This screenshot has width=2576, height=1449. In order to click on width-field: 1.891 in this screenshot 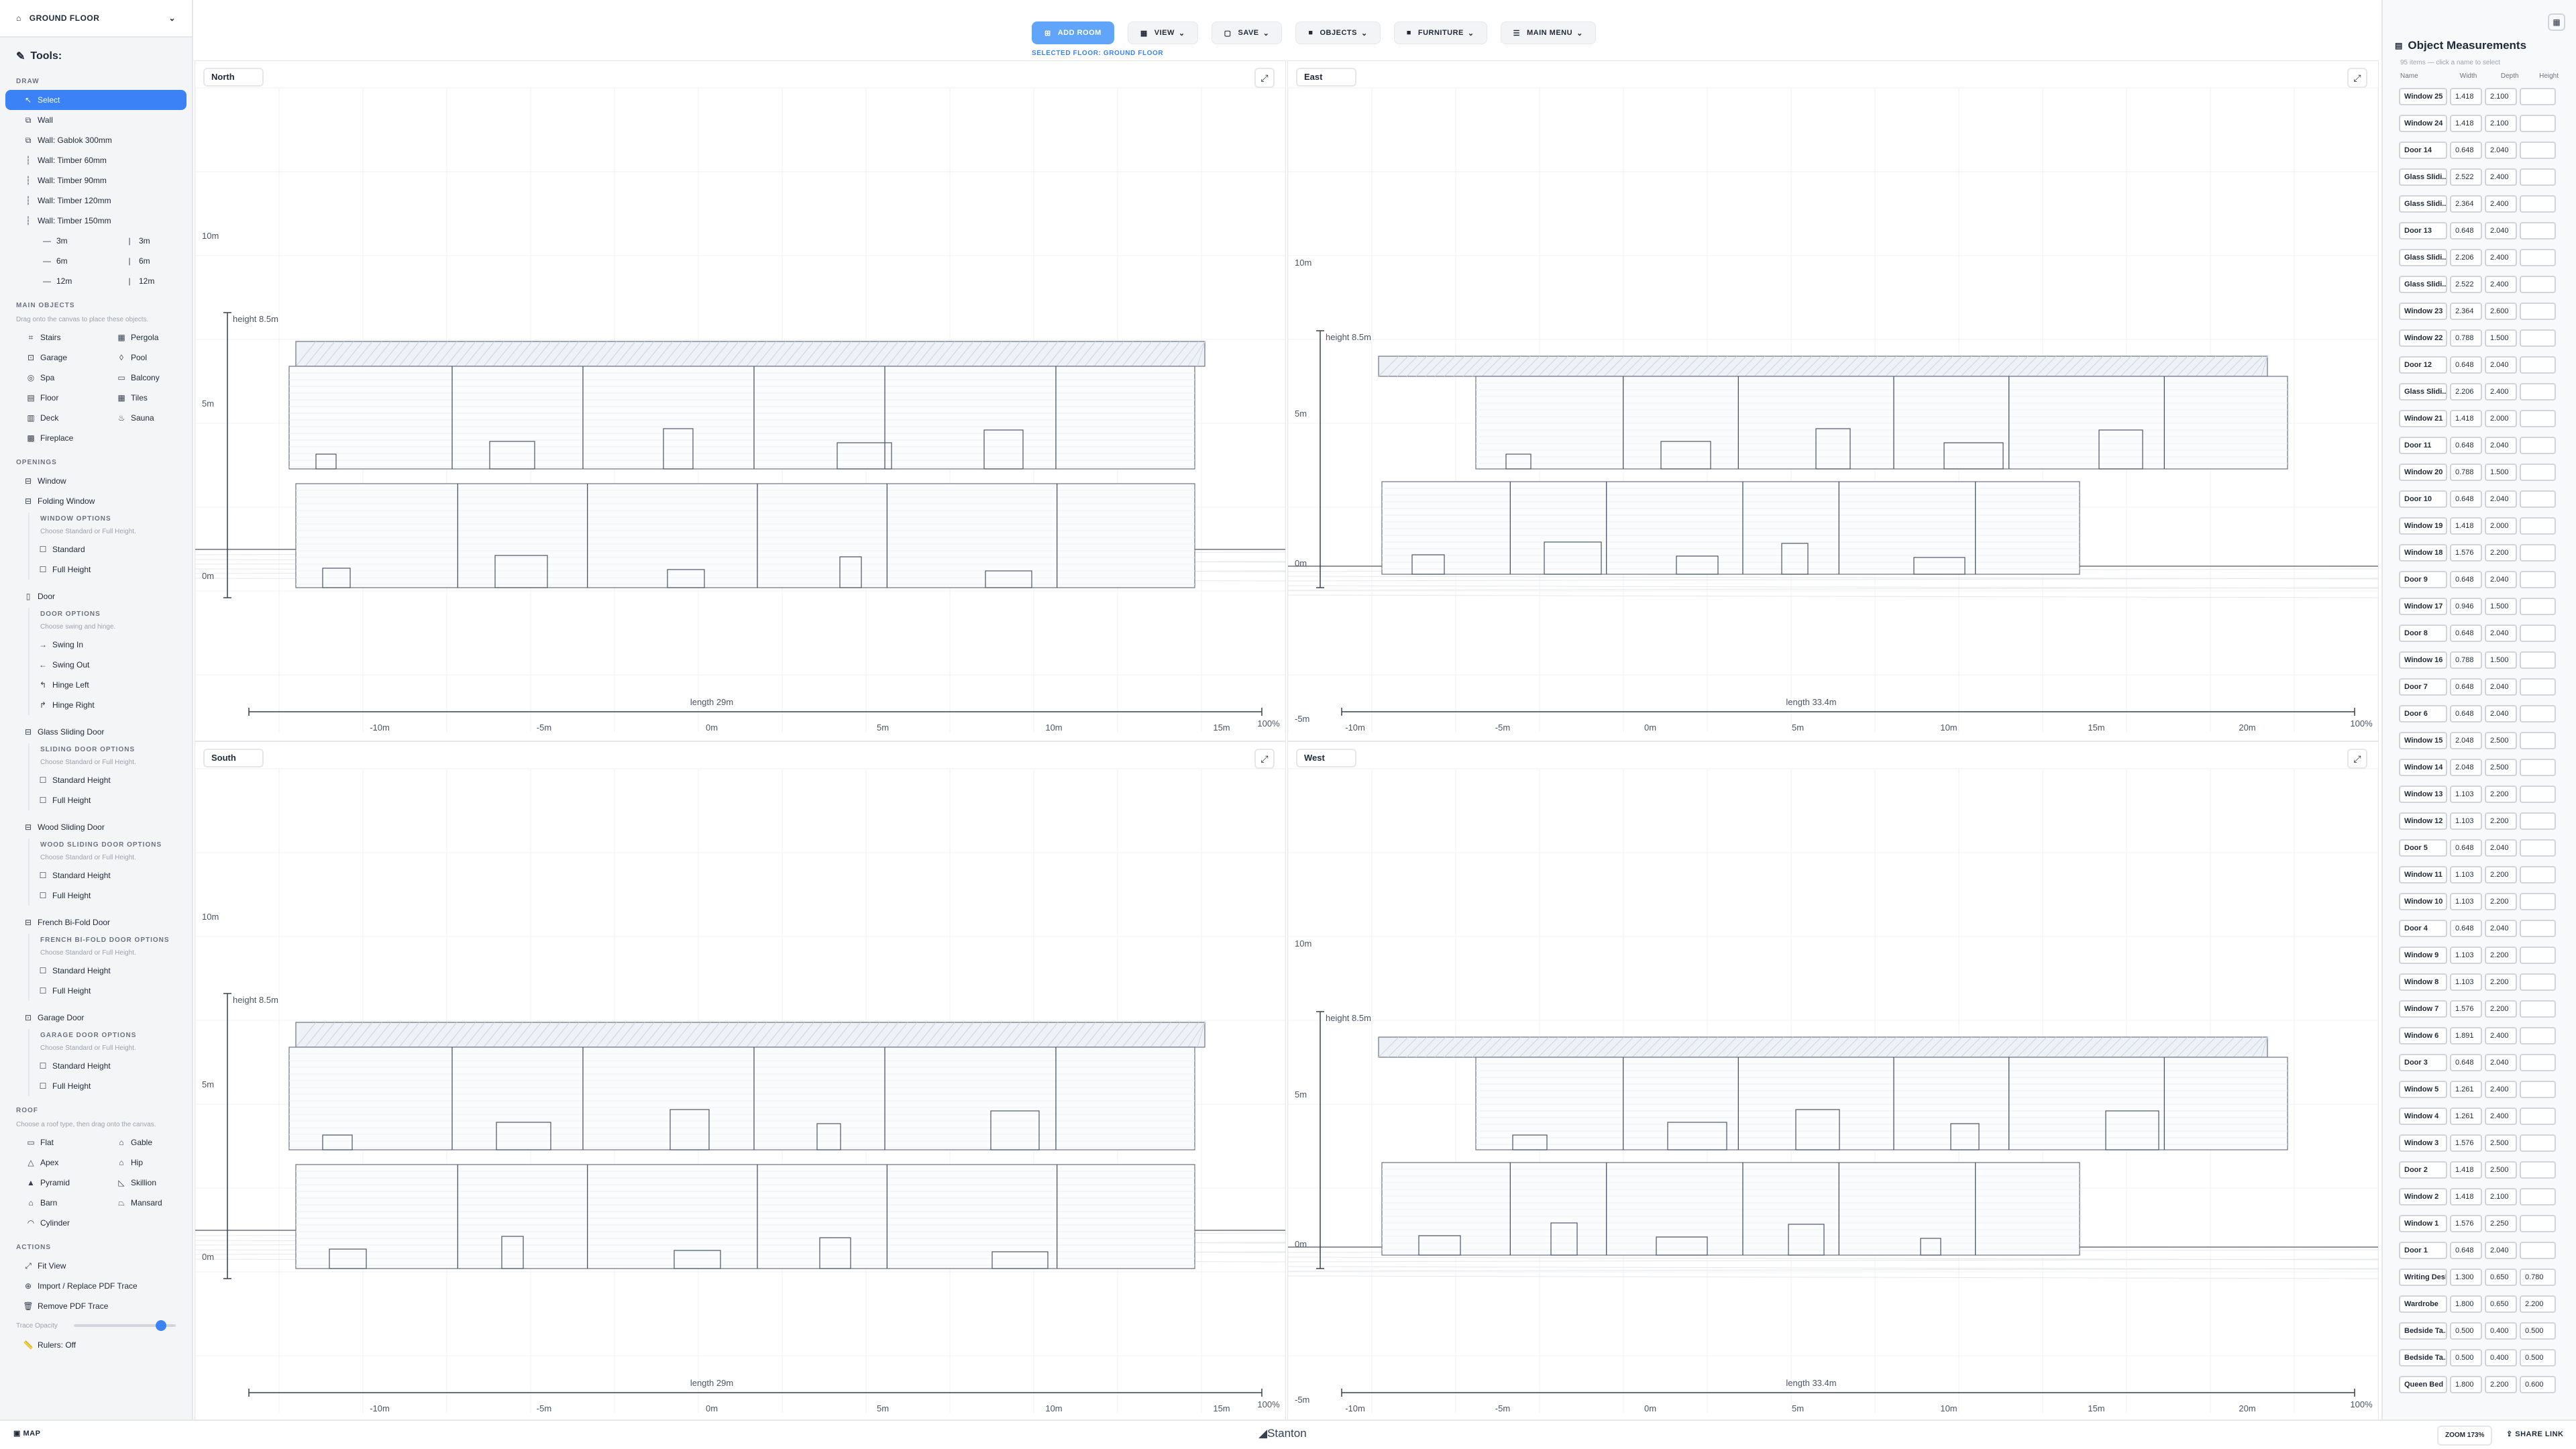, I will do `click(2466, 1035)`.